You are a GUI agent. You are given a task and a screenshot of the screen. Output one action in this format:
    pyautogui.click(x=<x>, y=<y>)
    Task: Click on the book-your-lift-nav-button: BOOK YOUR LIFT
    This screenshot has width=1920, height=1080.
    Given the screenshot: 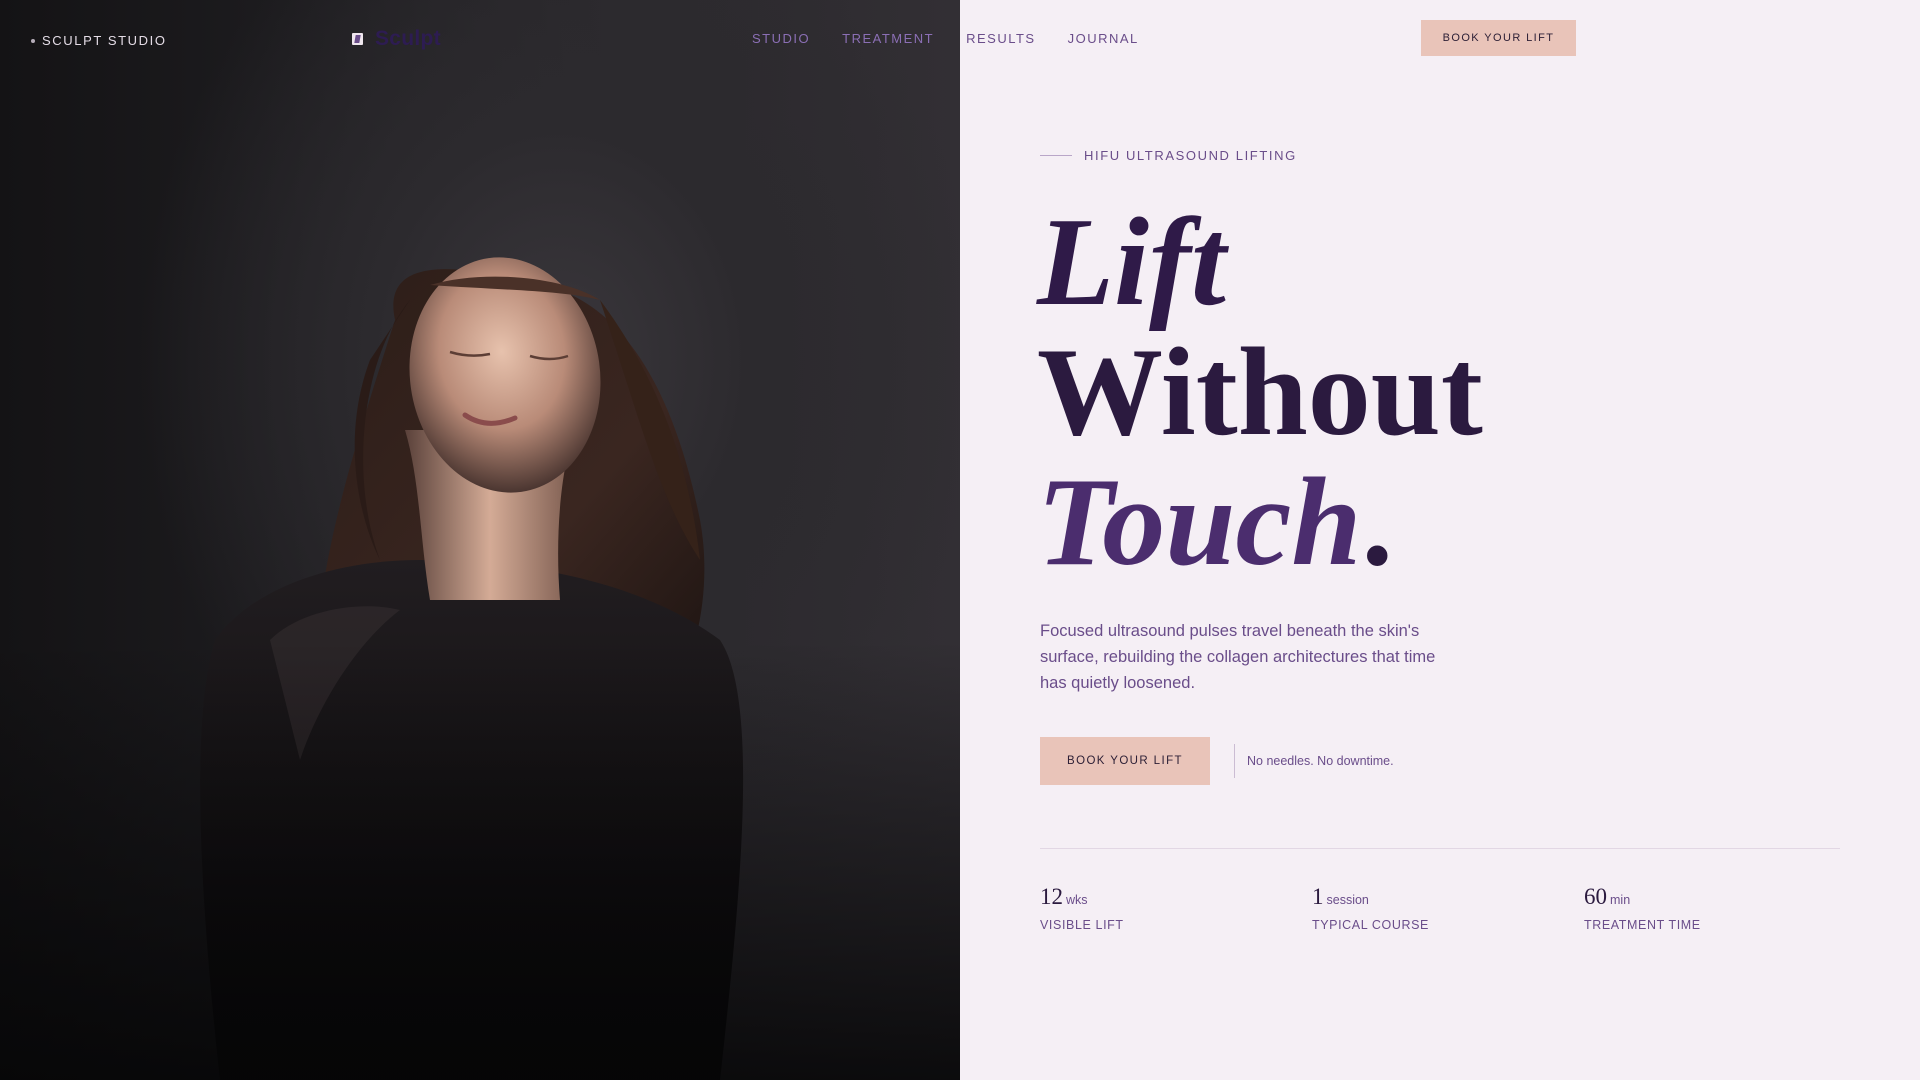 What is the action you would take?
    pyautogui.click(x=1498, y=38)
    